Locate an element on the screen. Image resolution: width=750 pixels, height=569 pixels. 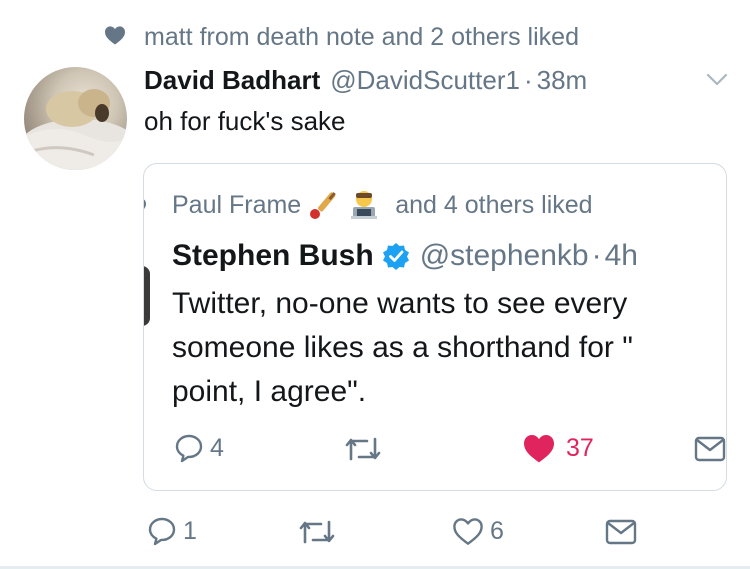
cricket-emoji-icon is located at coordinates (324, 205).